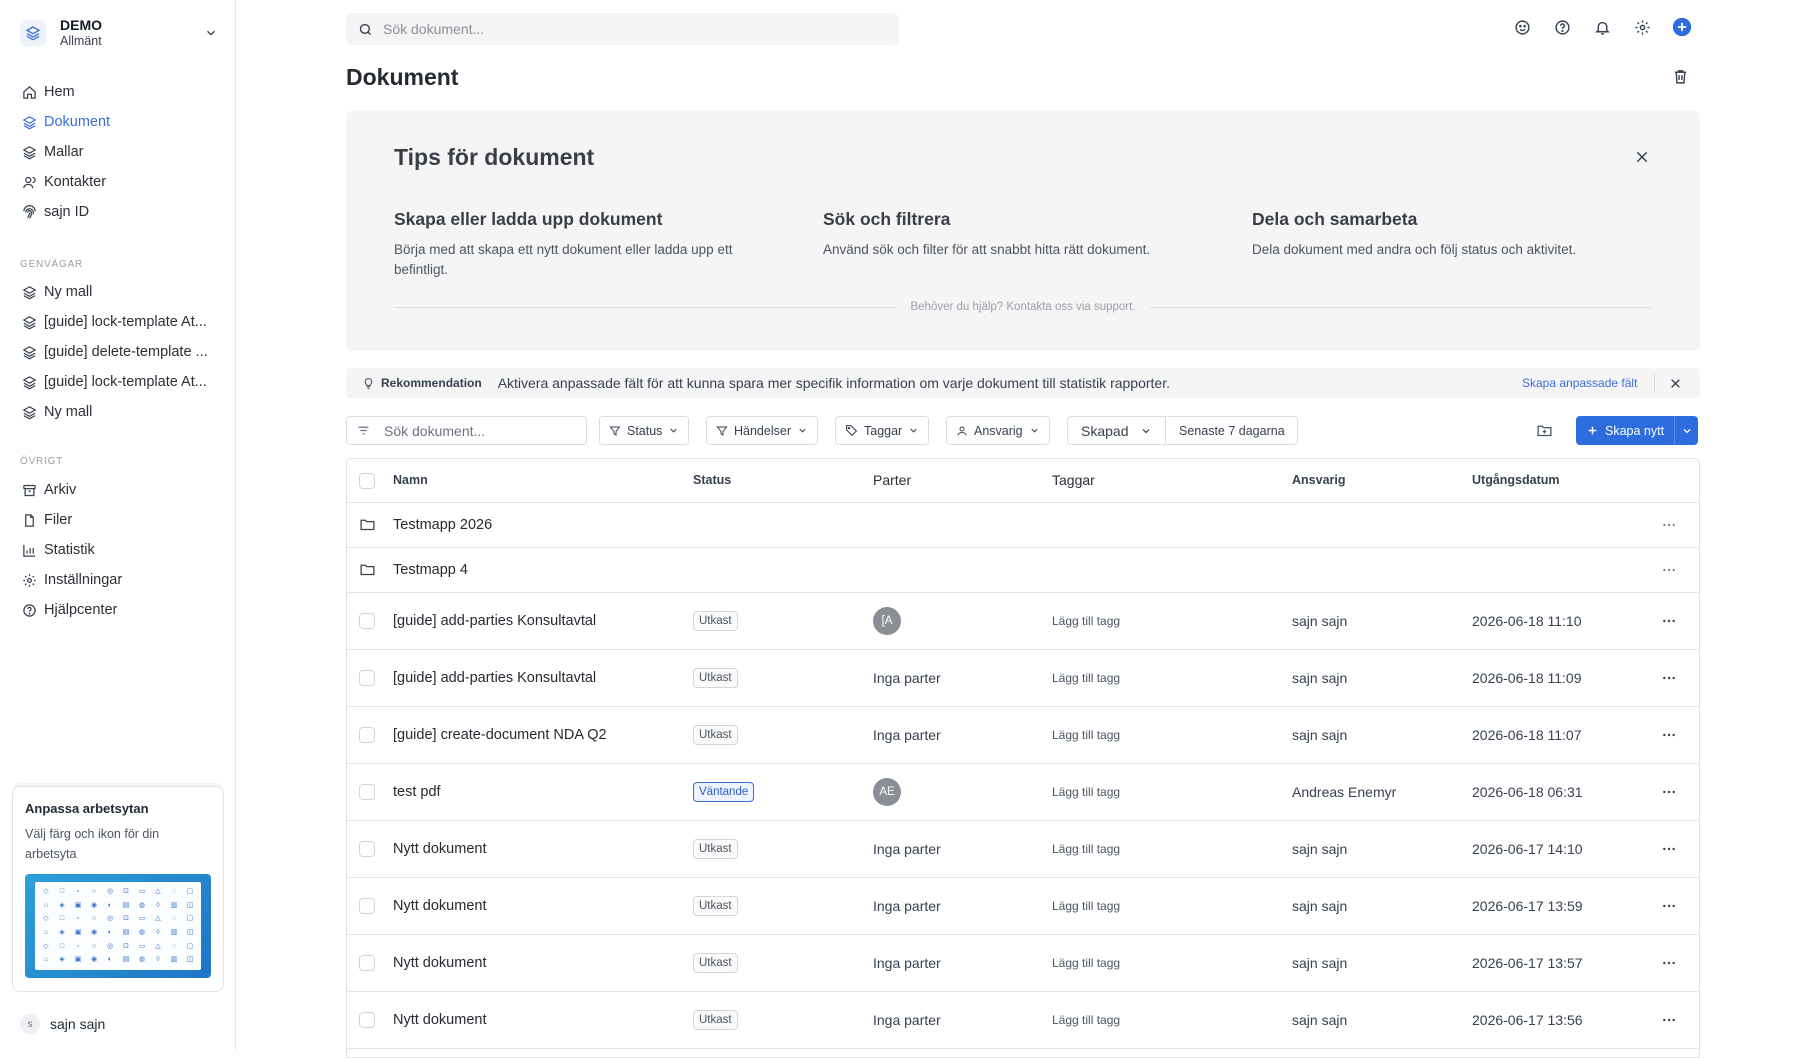 Image resolution: width=1800 pixels, height=1058 pixels. I want to click on folder-row: Testmapp 2026, so click(1023, 525).